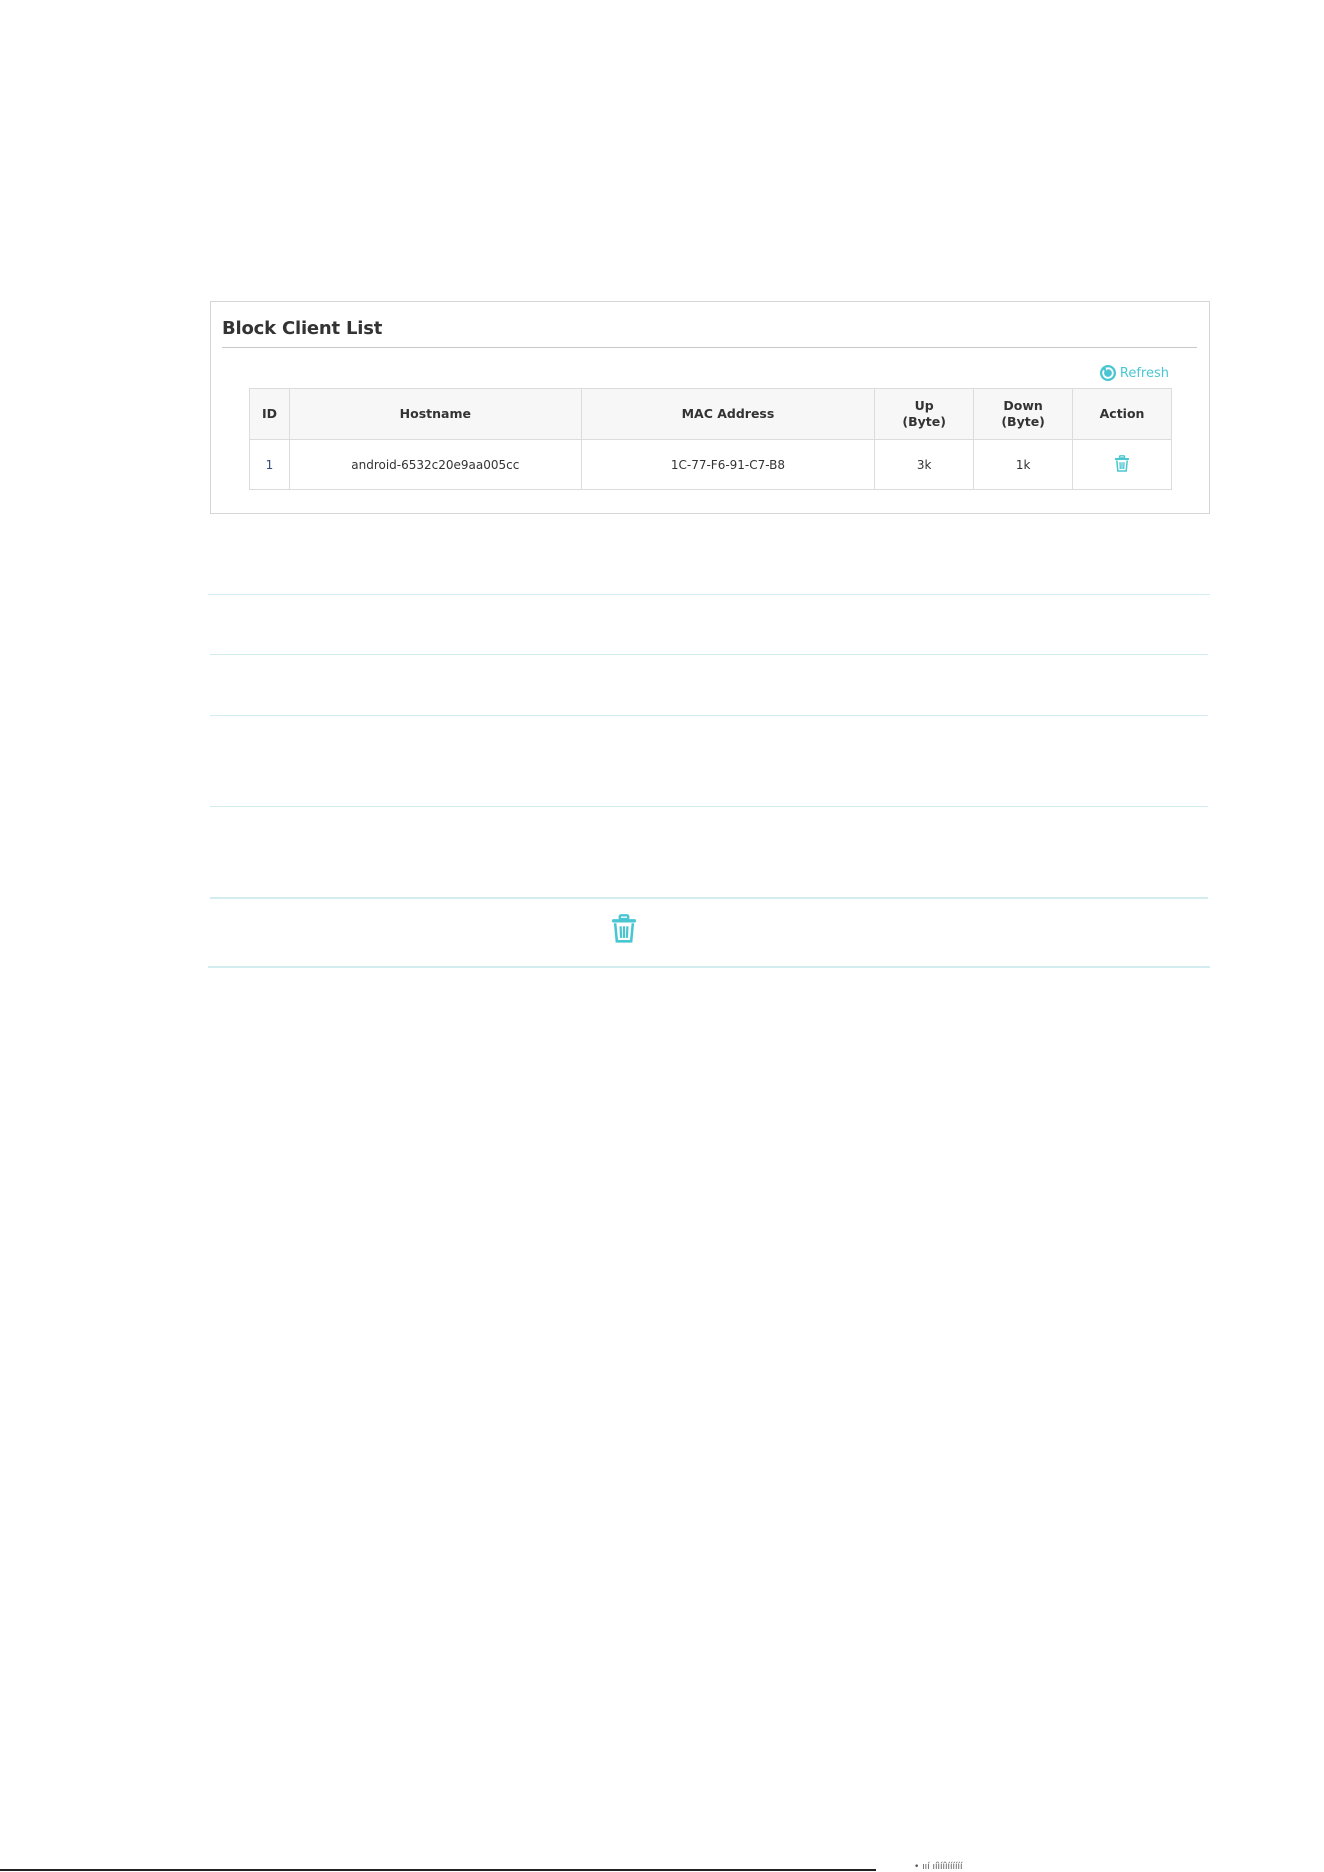 This screenshot has width=1324, height=1872. I want to click on column-header-down-label: Down, so click(1023, 405).